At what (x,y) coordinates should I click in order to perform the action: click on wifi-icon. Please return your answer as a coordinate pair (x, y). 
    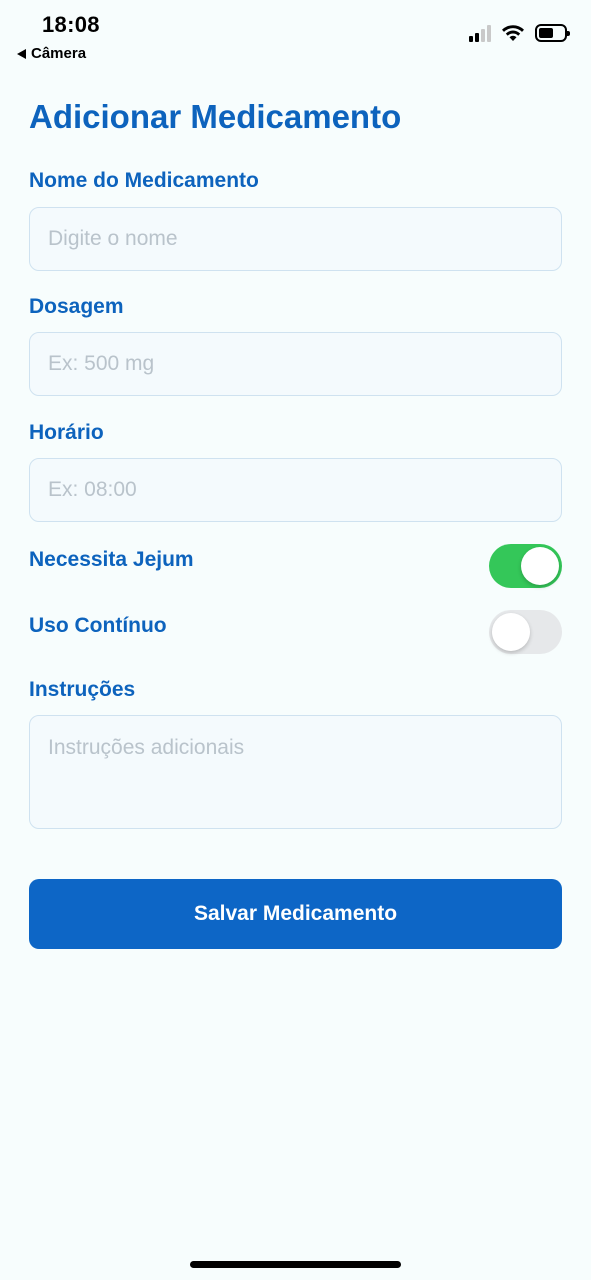
    Looking at the image, I should click on (513, 33).